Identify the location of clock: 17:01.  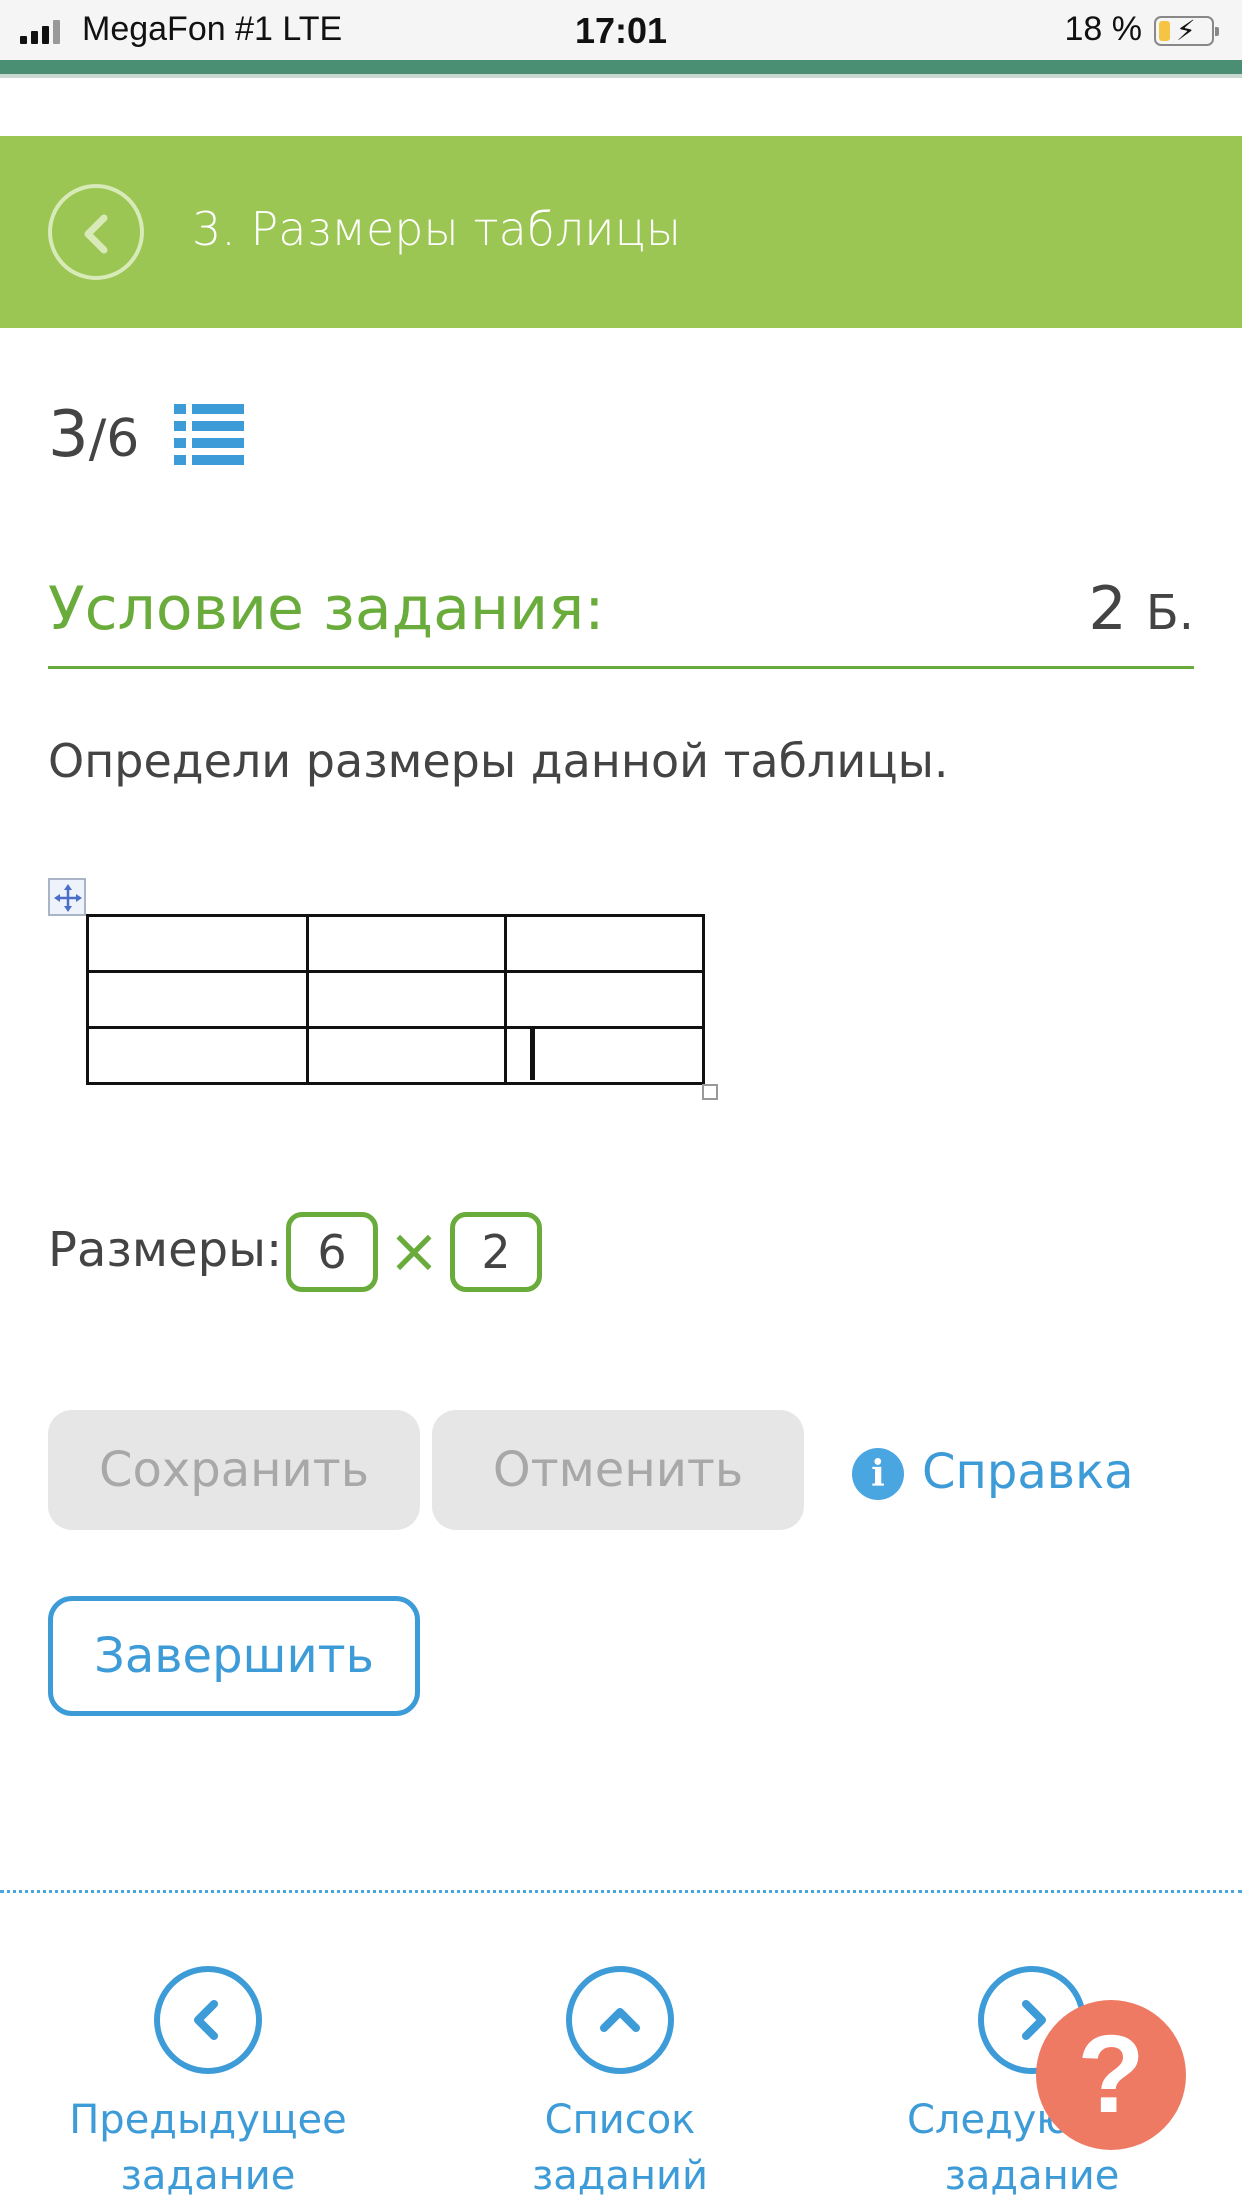
(621, 30).